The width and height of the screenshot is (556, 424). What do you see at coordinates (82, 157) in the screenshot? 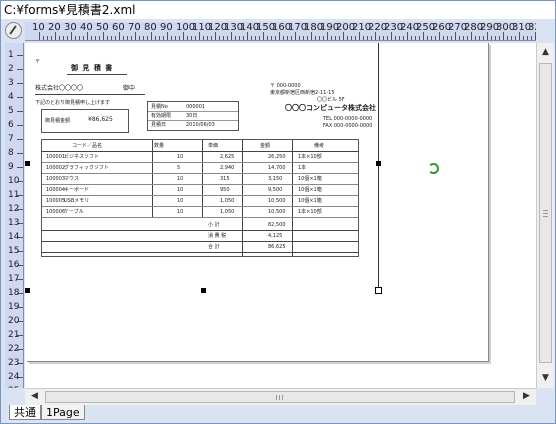
I see `table-cell-name: ビジネスソフト` at bounding box center [82, 157].